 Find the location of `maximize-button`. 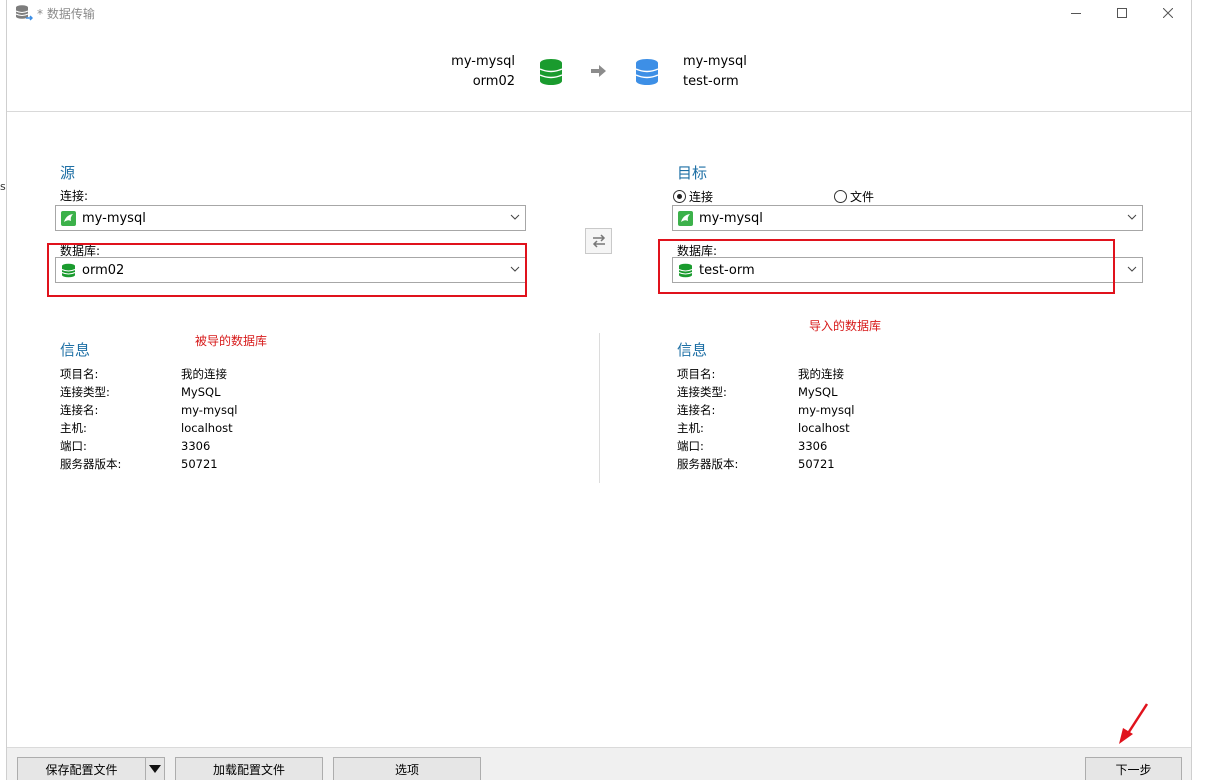

maximize-button is located at coordinates (1122, 13).